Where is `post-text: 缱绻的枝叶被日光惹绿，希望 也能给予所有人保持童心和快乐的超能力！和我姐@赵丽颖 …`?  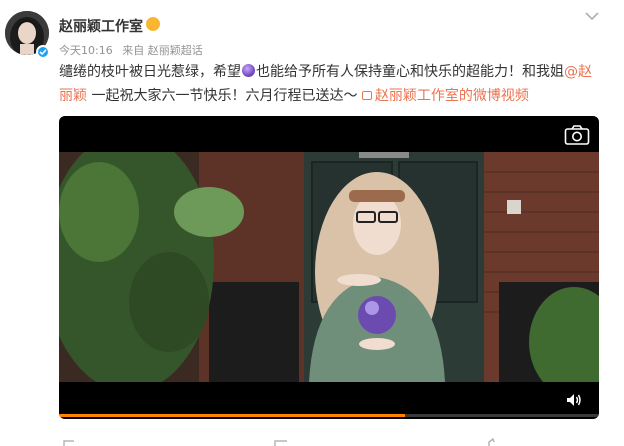 post-text: 缱绻的枝叶被日光惹绿，希望 也能给予所有人保持童心和快乐的超能力！和我姐@赵丽颖 … is located at coordinates (329, 84).